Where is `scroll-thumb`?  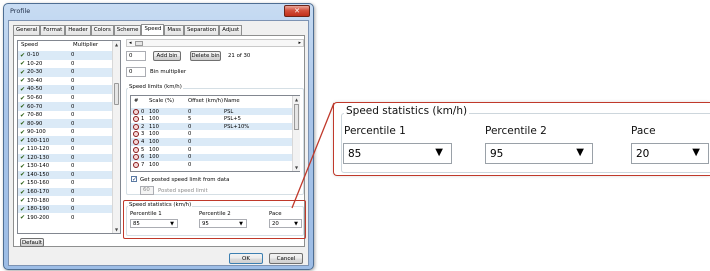
scroll-thumb is located at coordinates (116, 94).